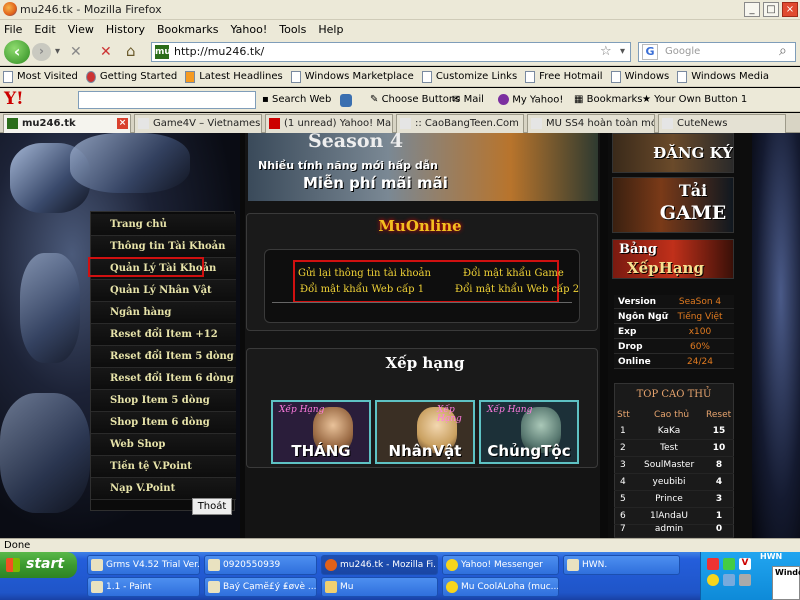 Image resolution: width=800 pixels, height=600 pixels. Describe the element at coordinates (167, 100) in the screenshot. I see `yahoo-search-input` at that location.